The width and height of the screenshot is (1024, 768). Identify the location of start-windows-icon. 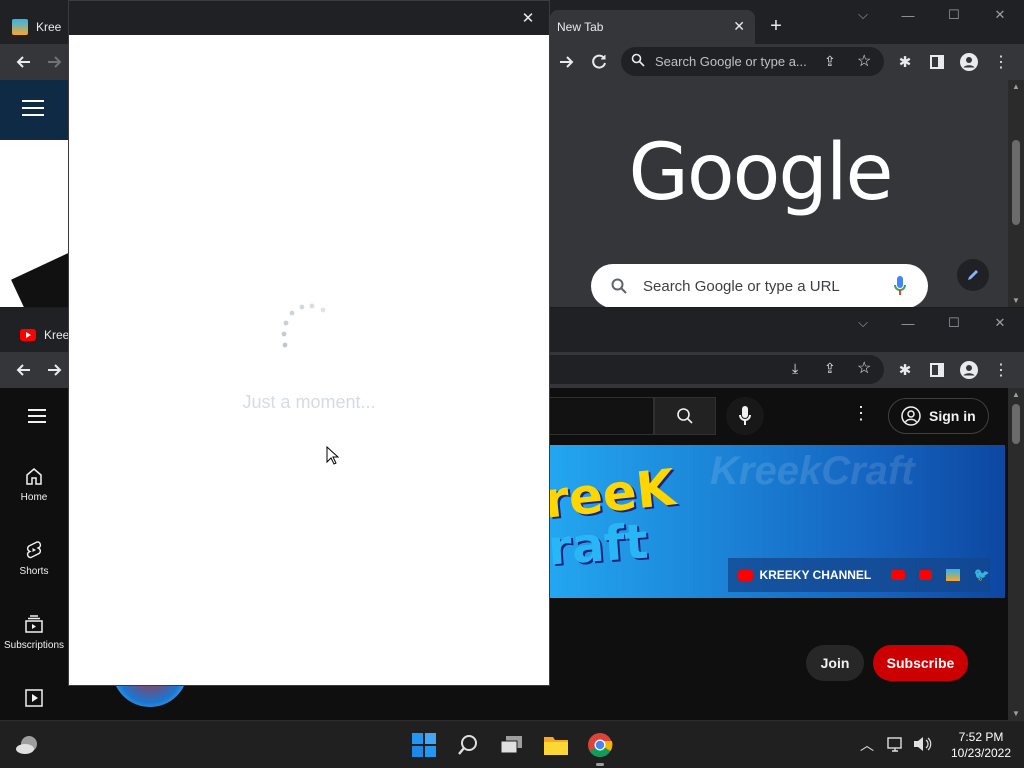
(424, 745).